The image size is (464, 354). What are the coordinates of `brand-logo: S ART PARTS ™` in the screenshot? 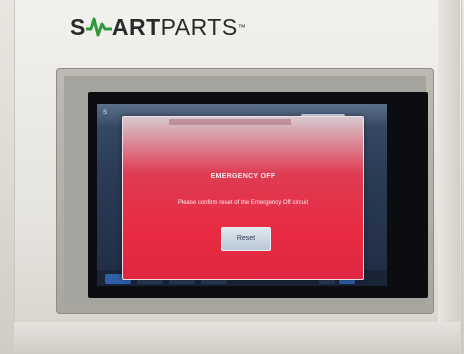 It's located at (158, 27).